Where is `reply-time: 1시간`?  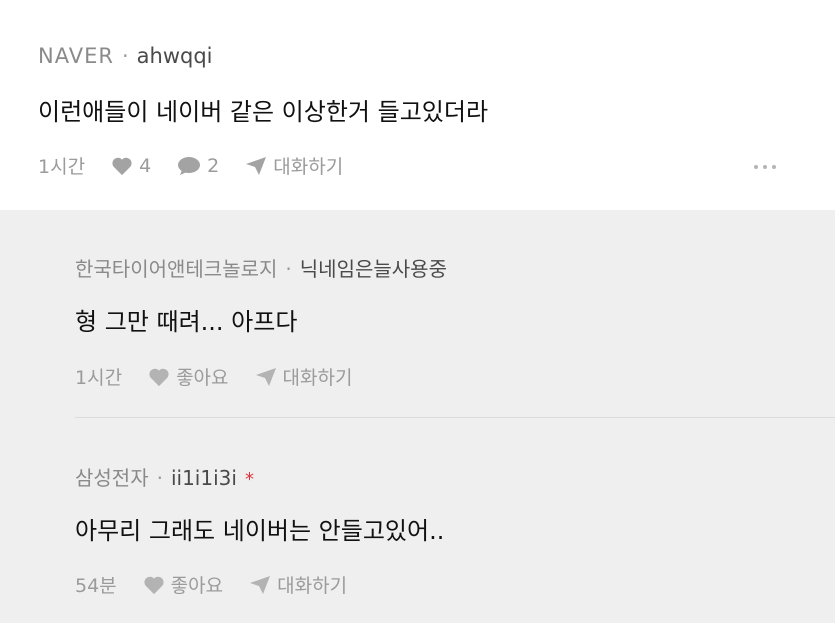 reply-time: 1시간 is located at coordinates (98, 376).